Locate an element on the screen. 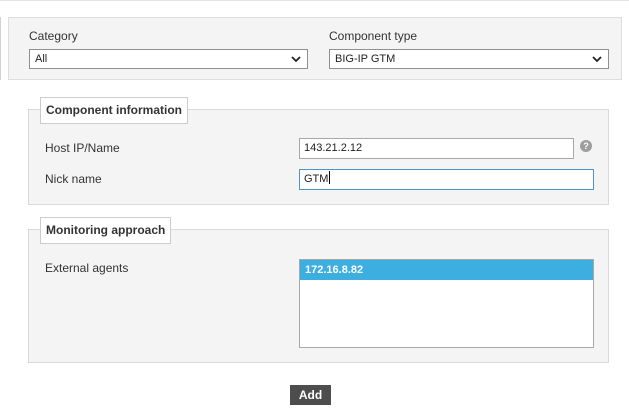  component-type-select: BIG-IP GTM is located at coordinates (469, 59).